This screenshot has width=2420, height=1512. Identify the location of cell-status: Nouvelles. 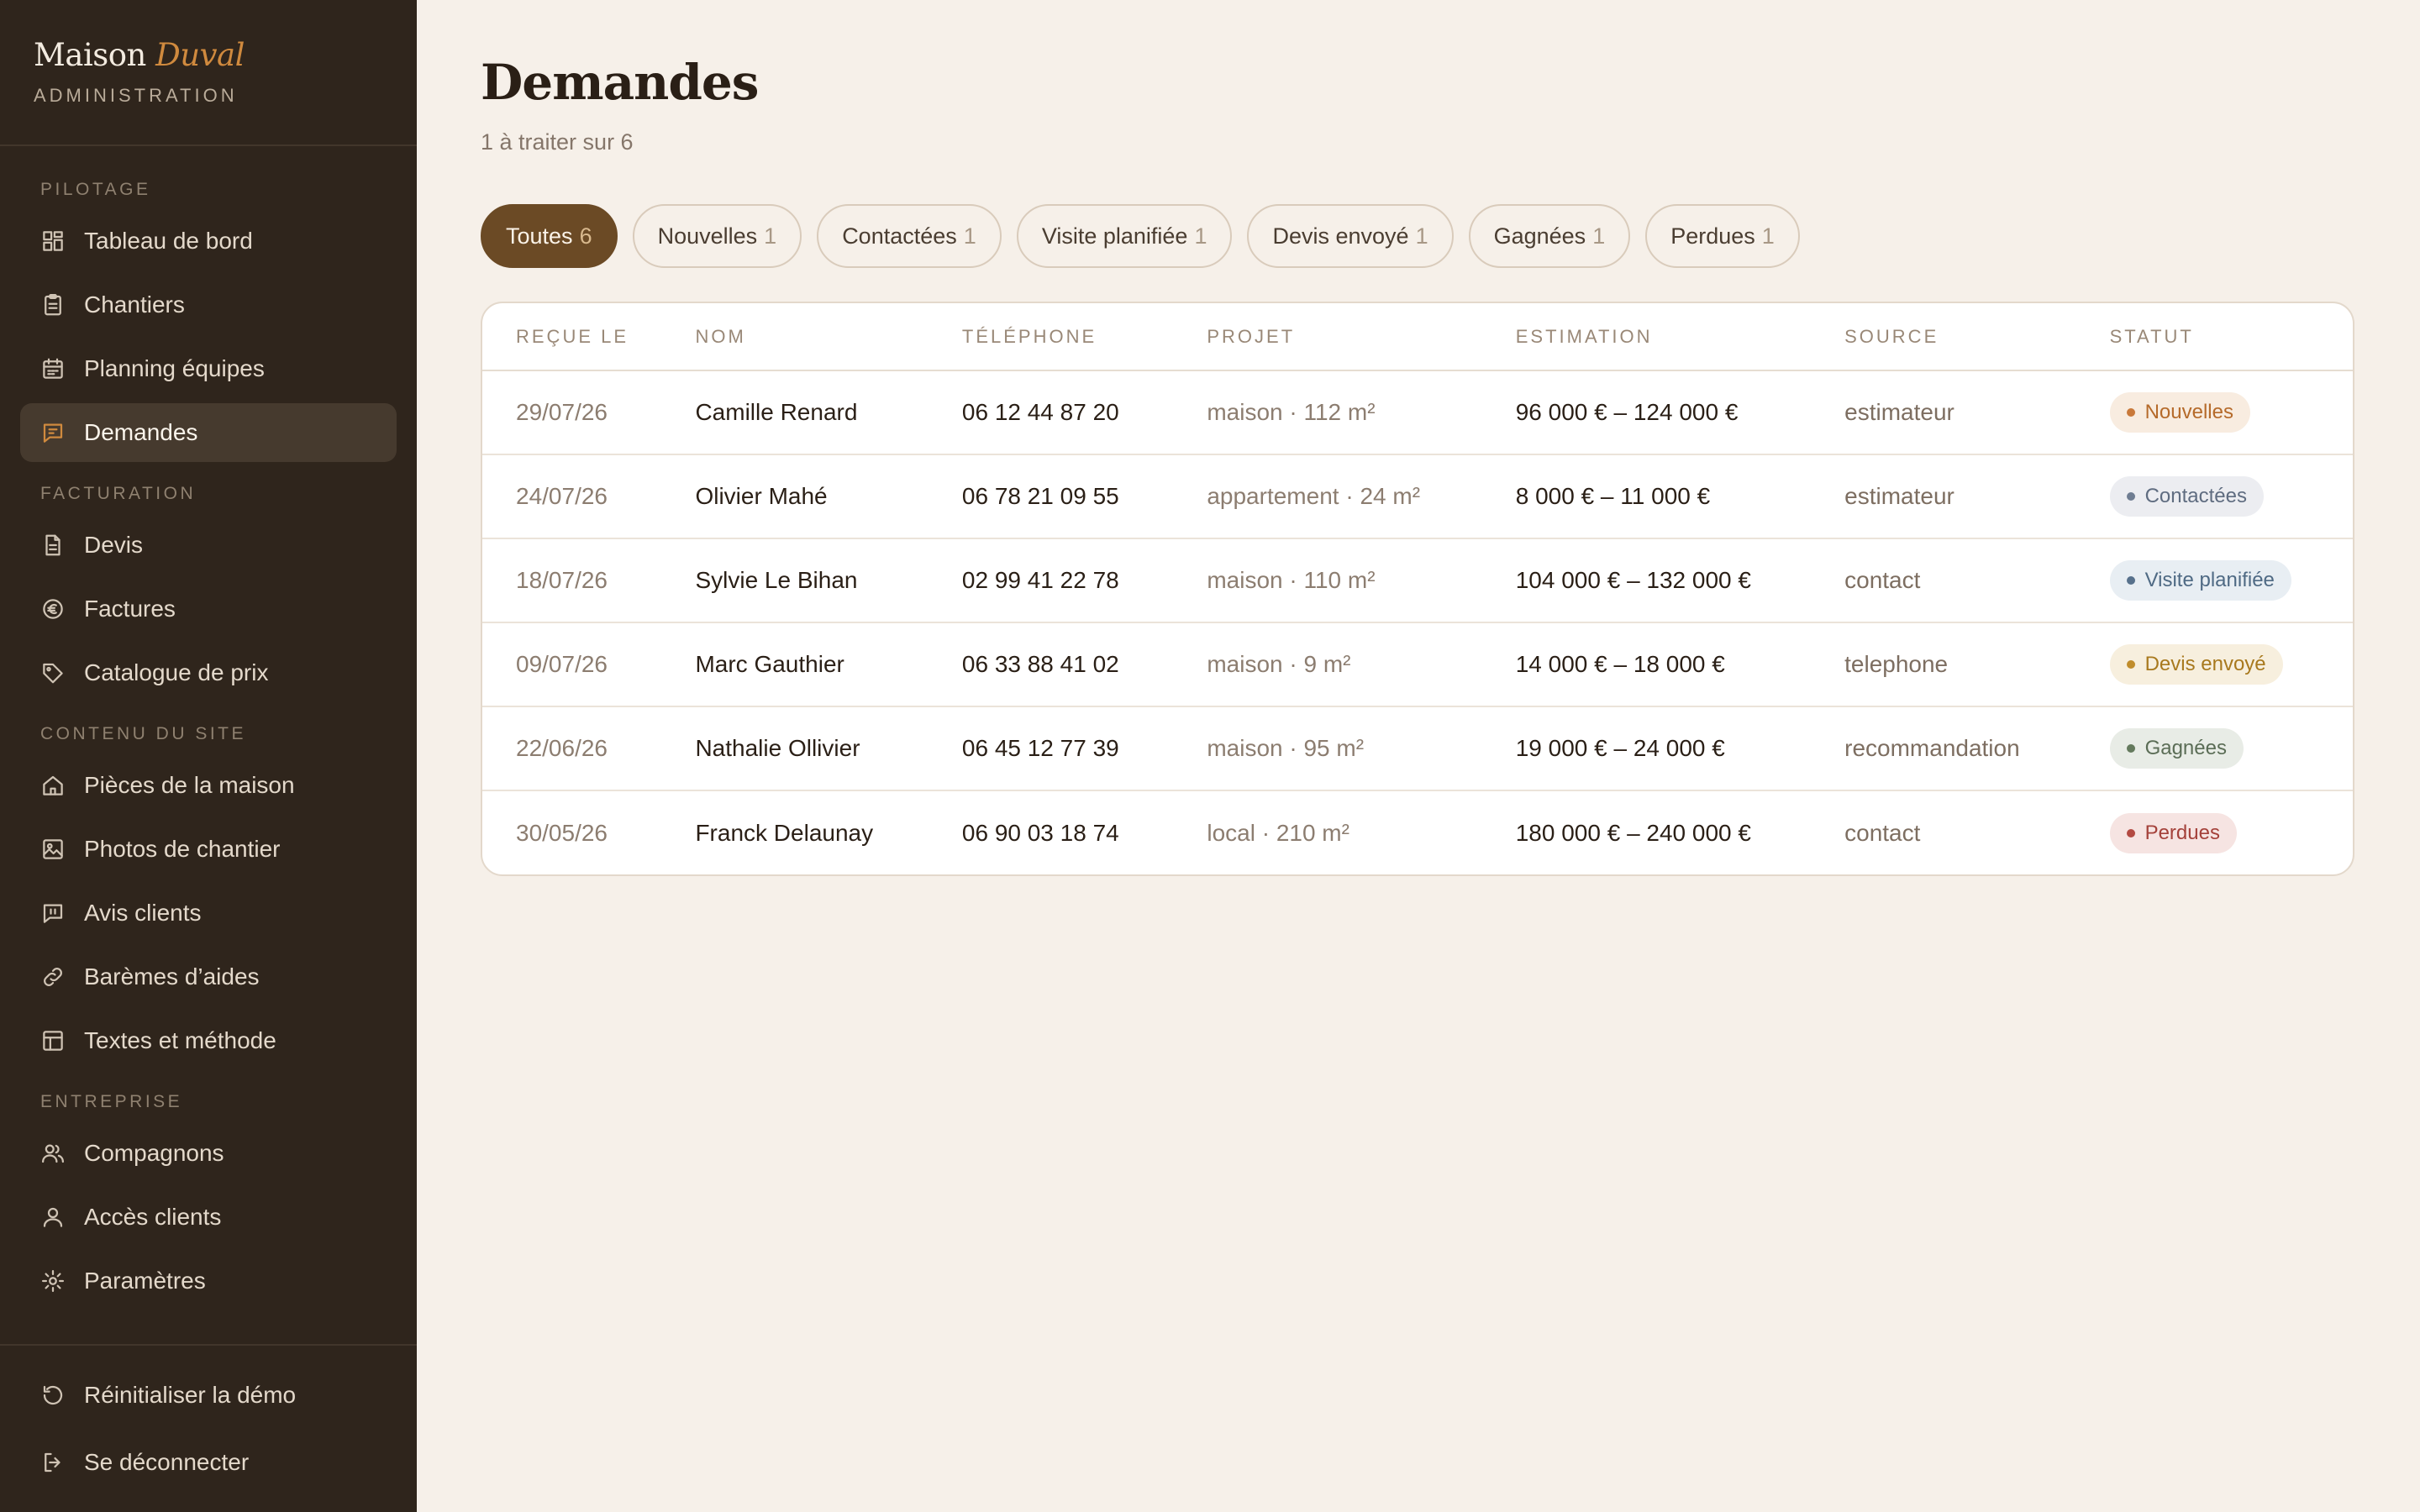
(2214, 412).